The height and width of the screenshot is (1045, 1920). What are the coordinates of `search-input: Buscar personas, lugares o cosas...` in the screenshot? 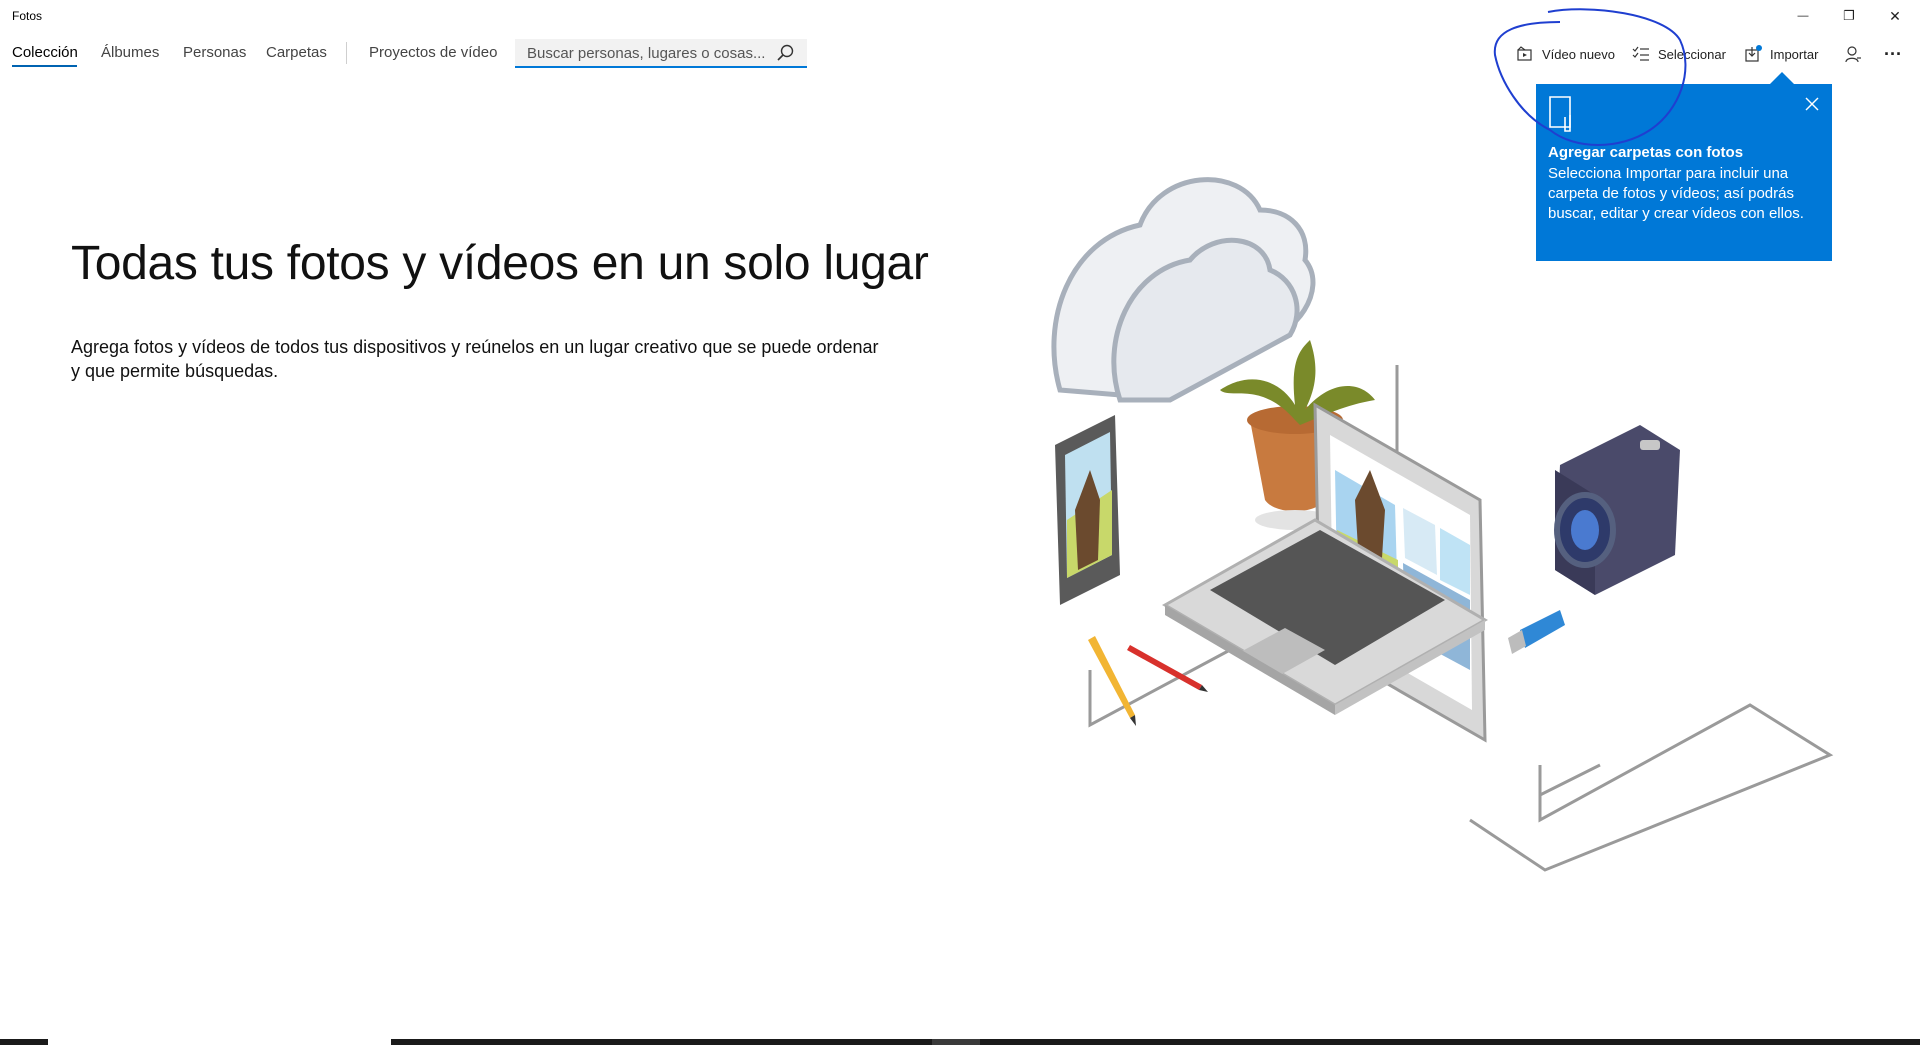 It's located at (646, 53).